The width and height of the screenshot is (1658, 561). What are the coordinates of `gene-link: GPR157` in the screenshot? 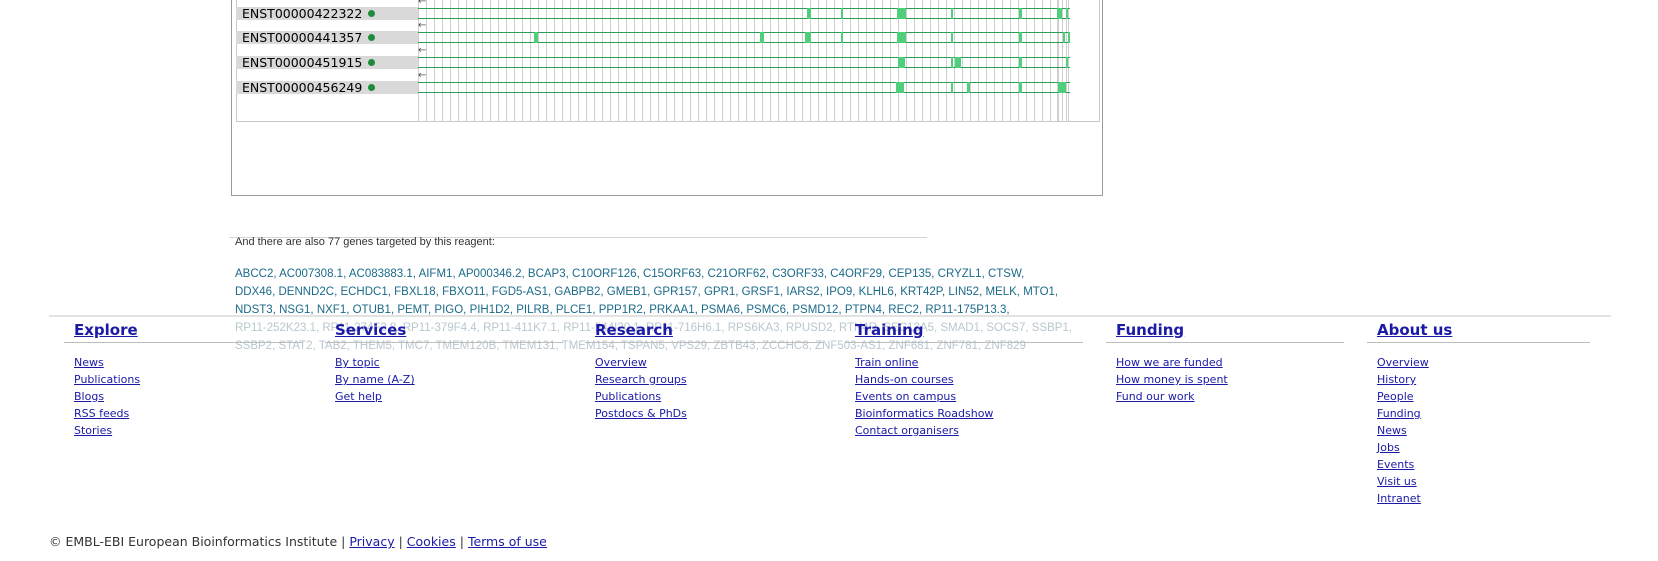 It's located at (675, 292).